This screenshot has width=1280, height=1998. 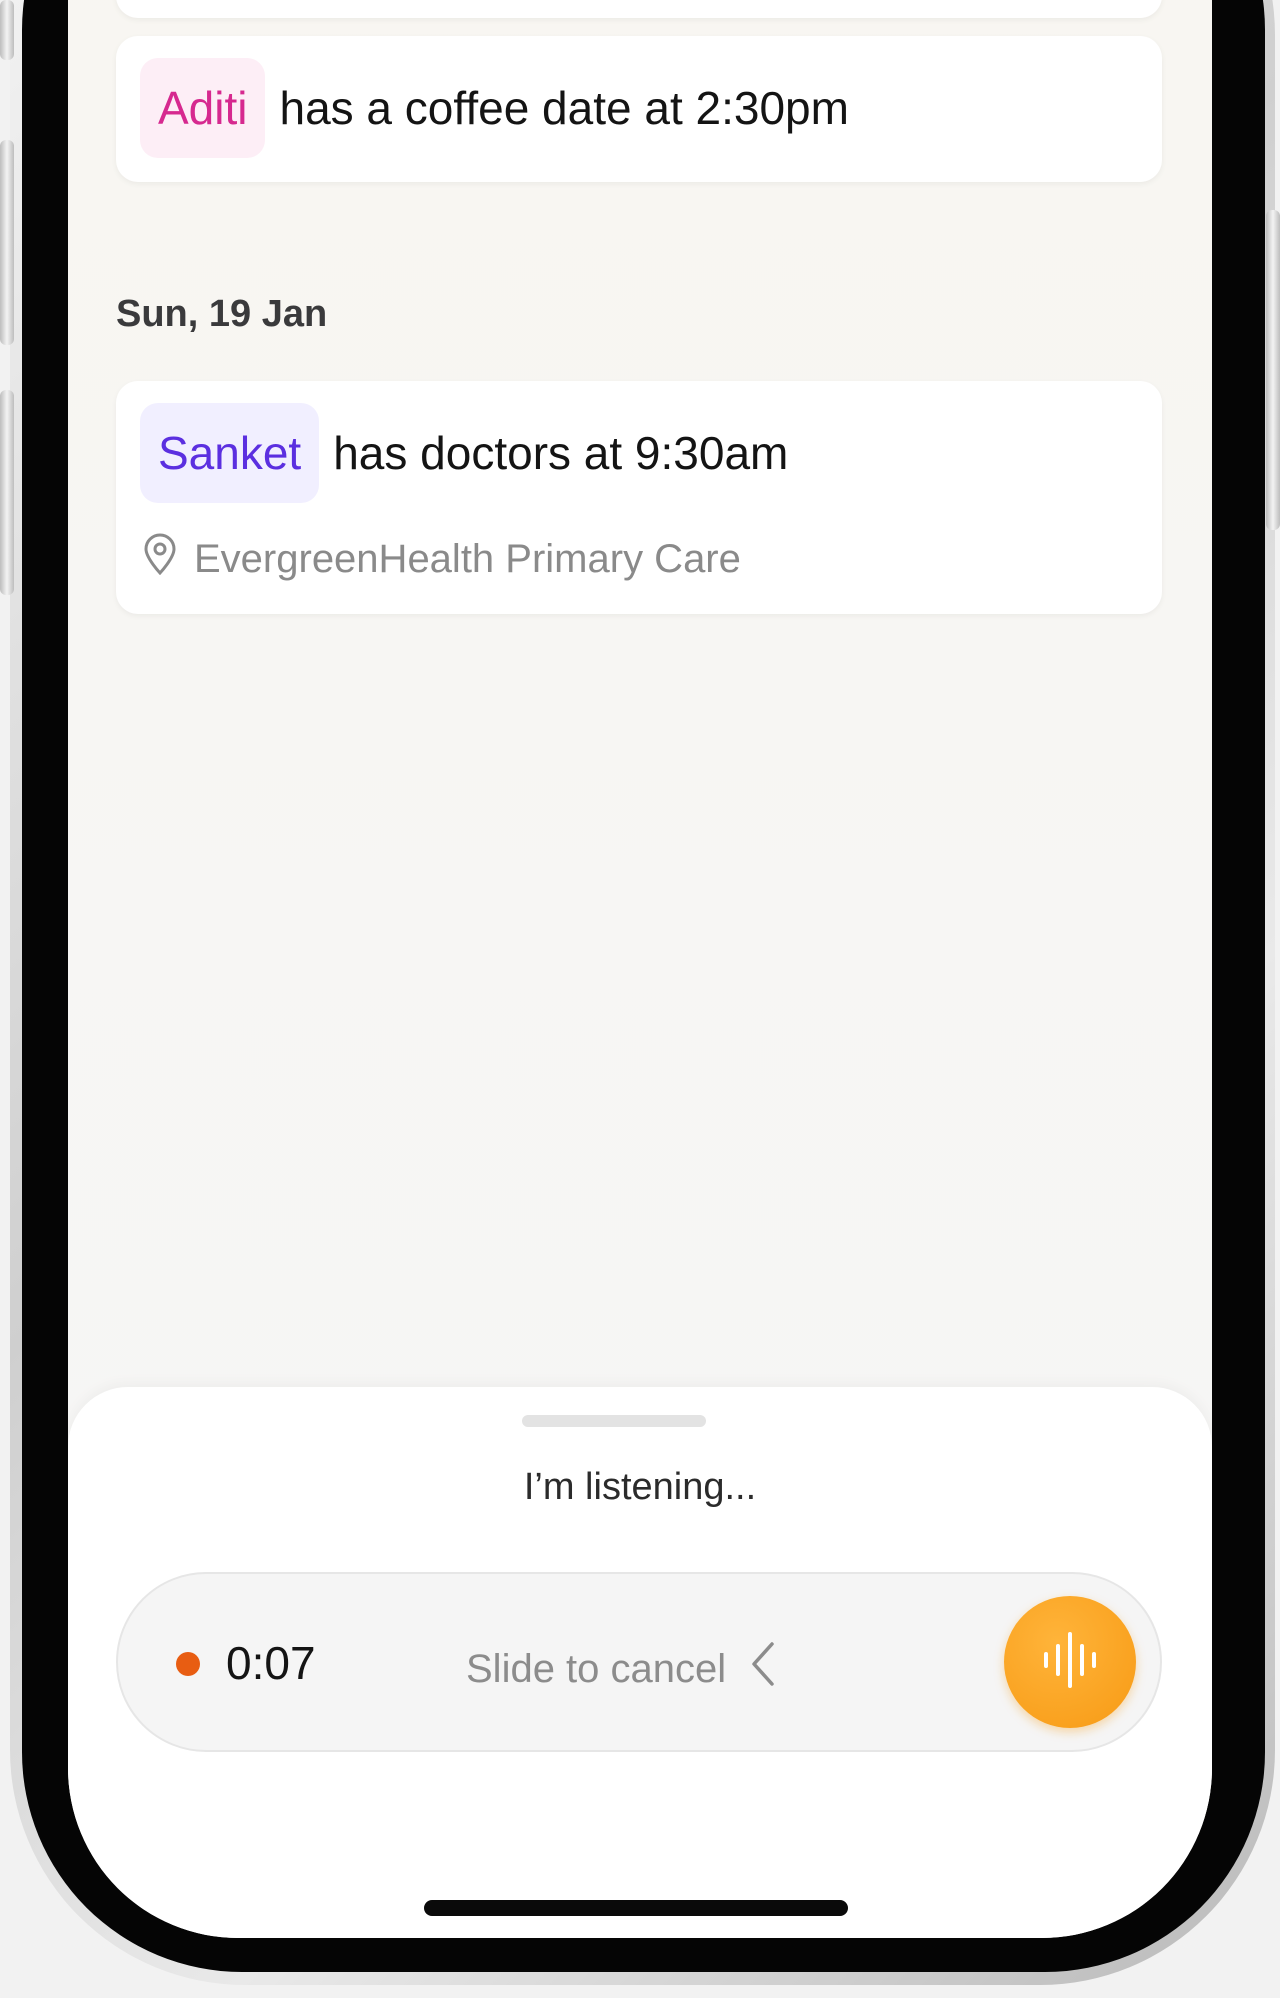 I want to click on person-chip-aditi: Aditi, so click(x=203, y=108).